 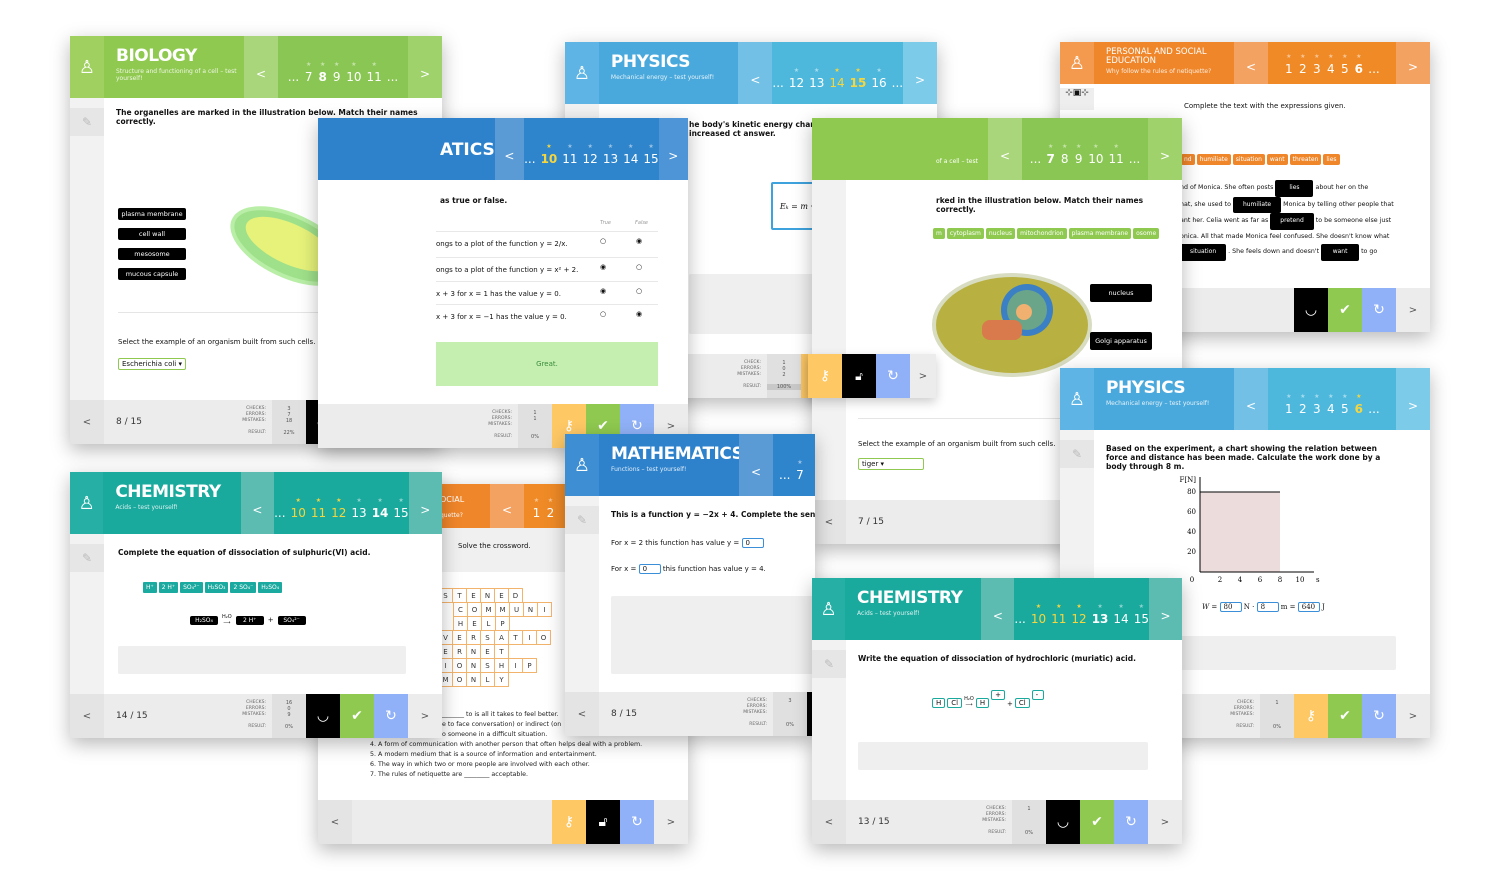 What do you see at coordinates (982, 703) in the screenshot?
I see `box-h-product: H` at bounding box center [982, 703].